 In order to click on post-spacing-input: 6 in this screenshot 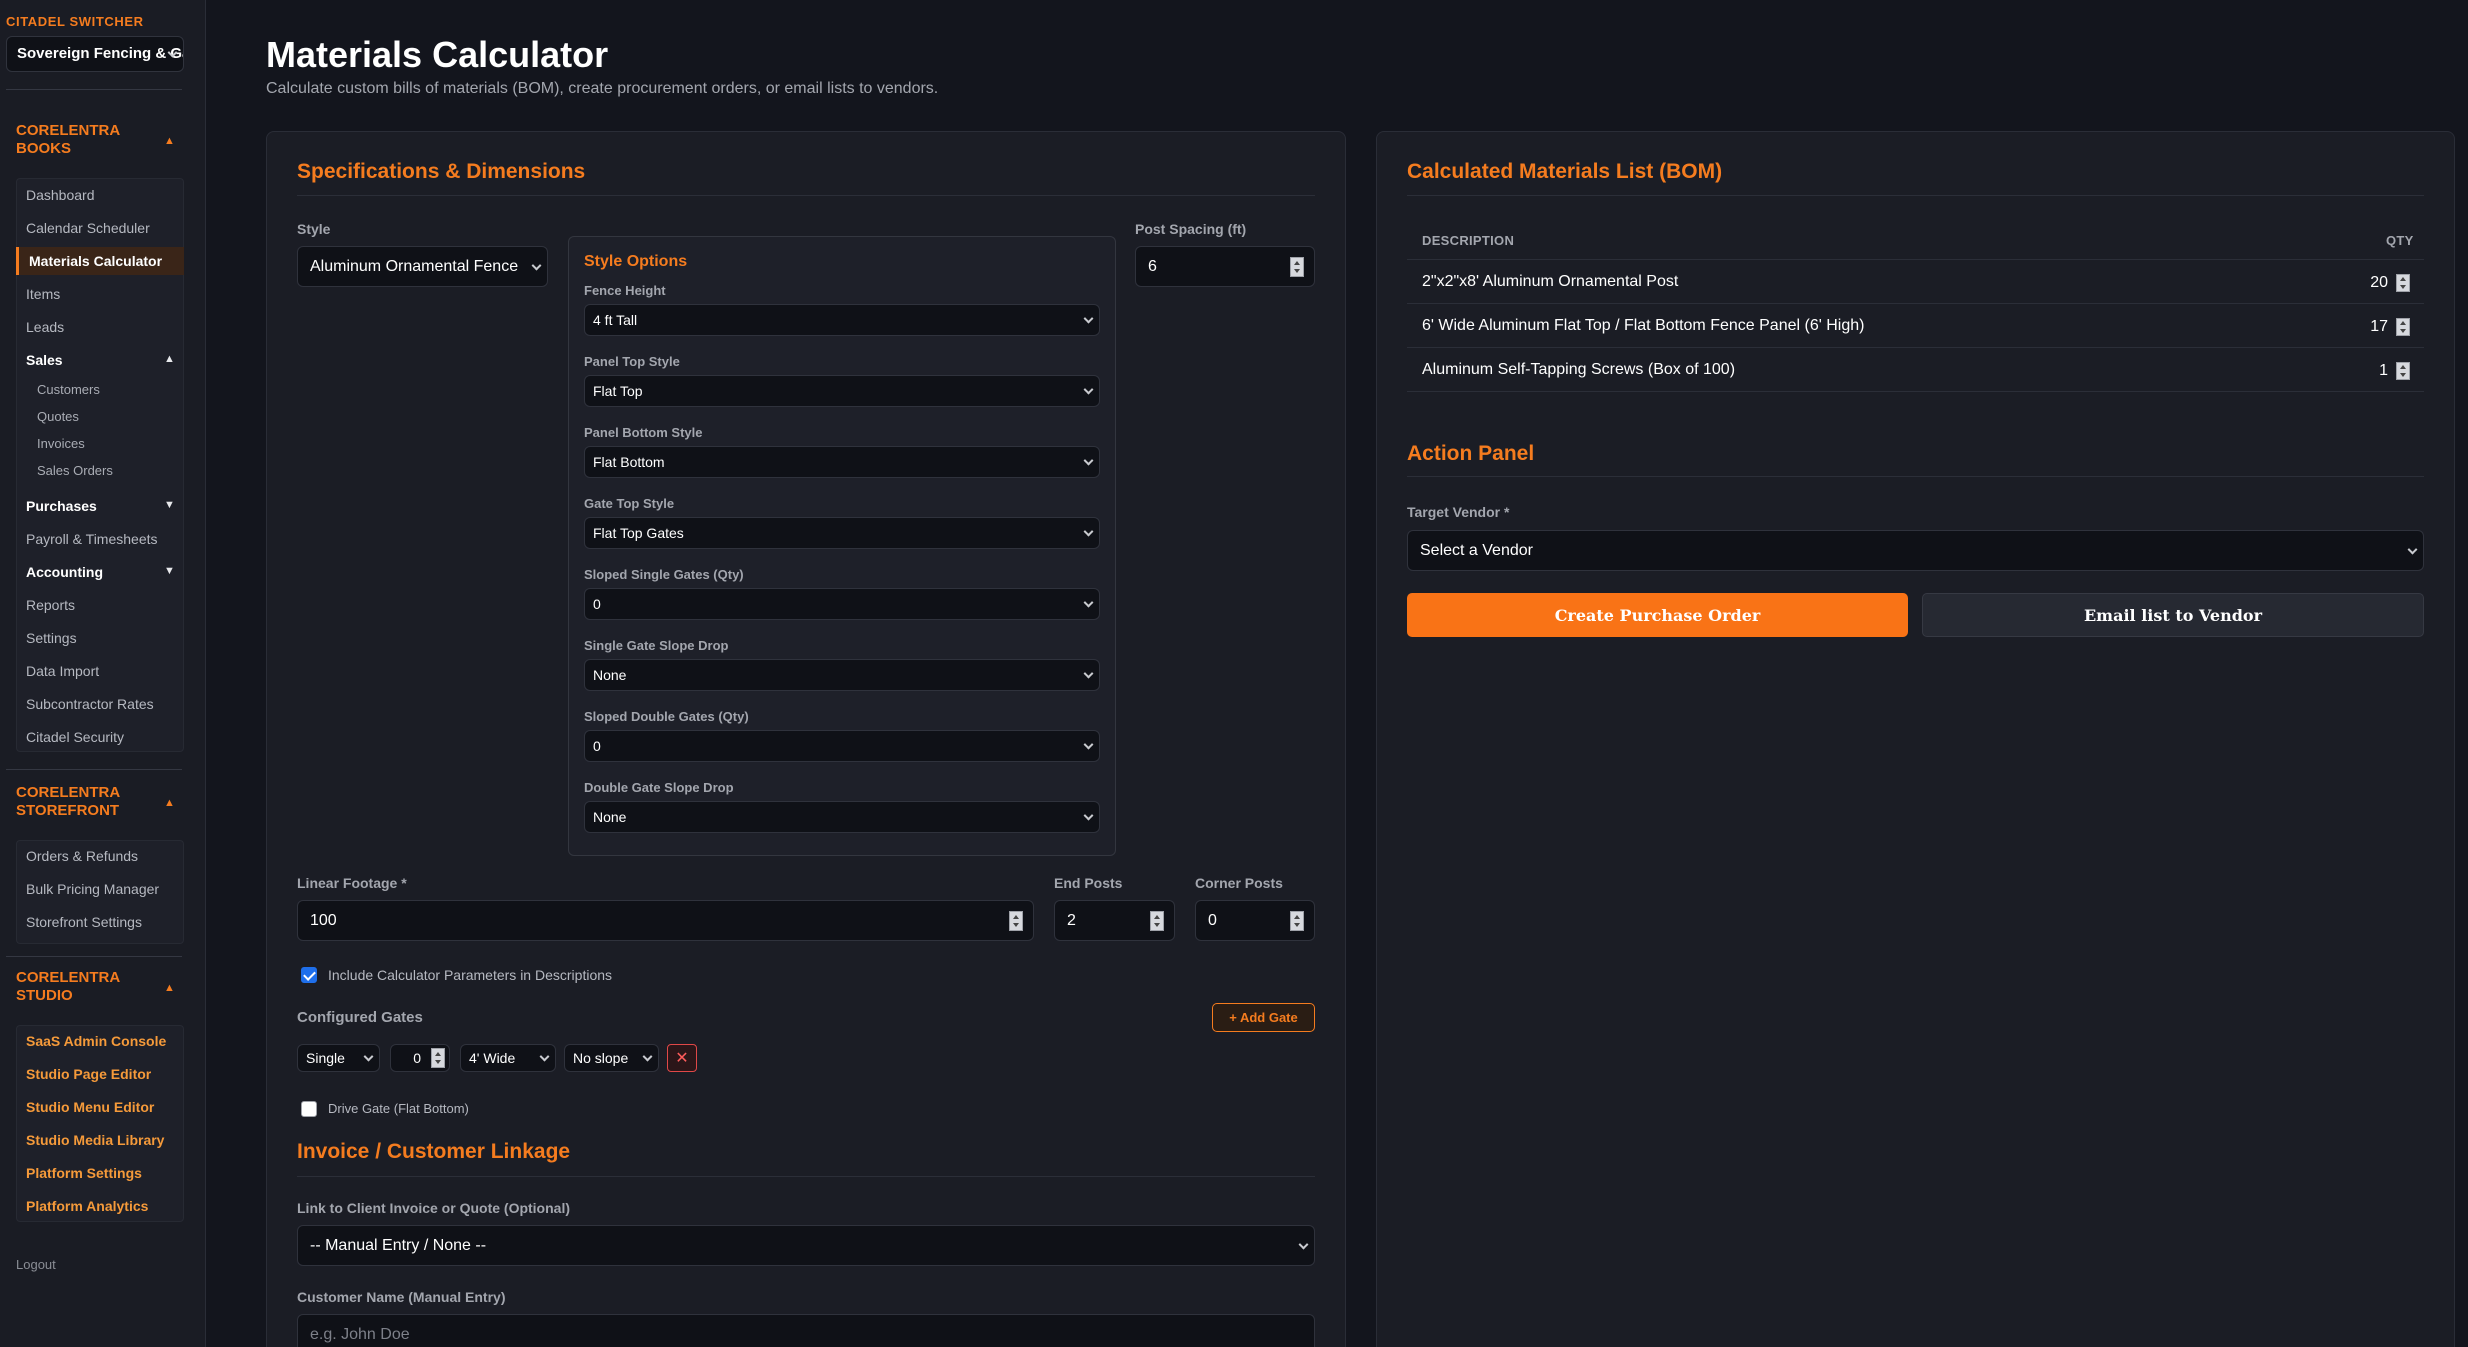, I will do `click(1225, 266)`.